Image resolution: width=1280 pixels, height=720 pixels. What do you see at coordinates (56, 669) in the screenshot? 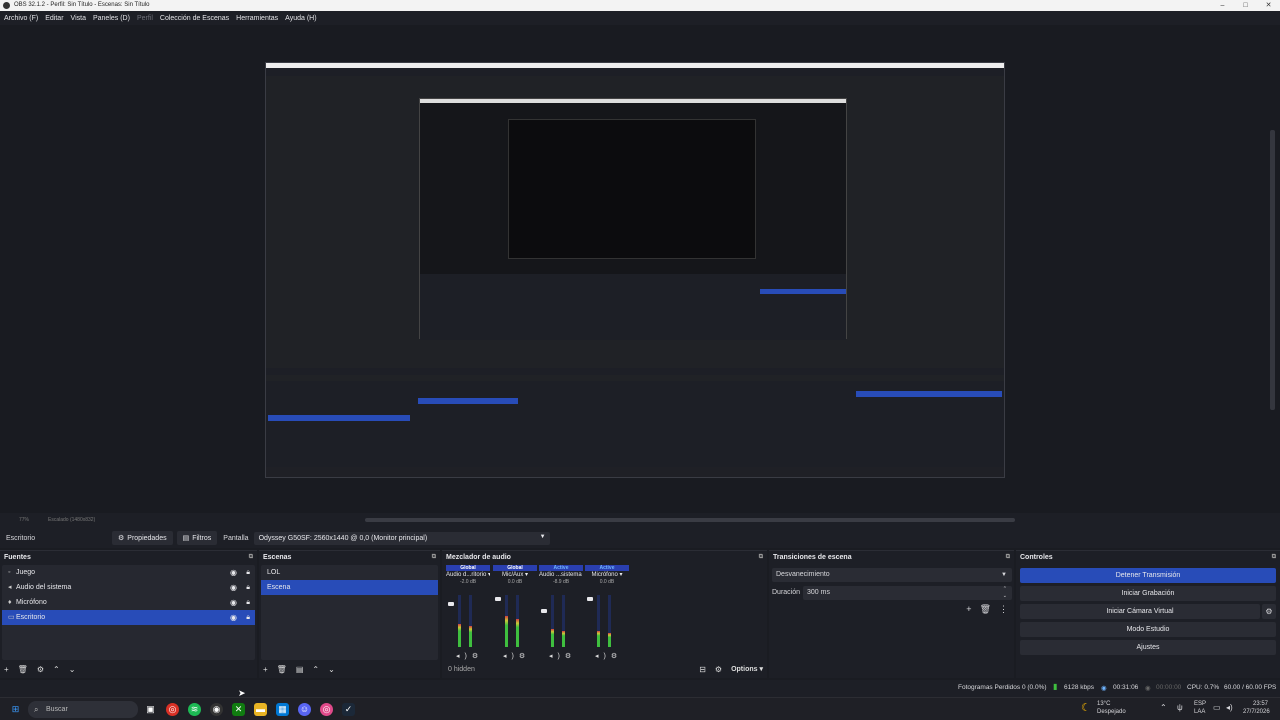
I see `move-up-icon: ⌃` at bounding box center [56, 669].